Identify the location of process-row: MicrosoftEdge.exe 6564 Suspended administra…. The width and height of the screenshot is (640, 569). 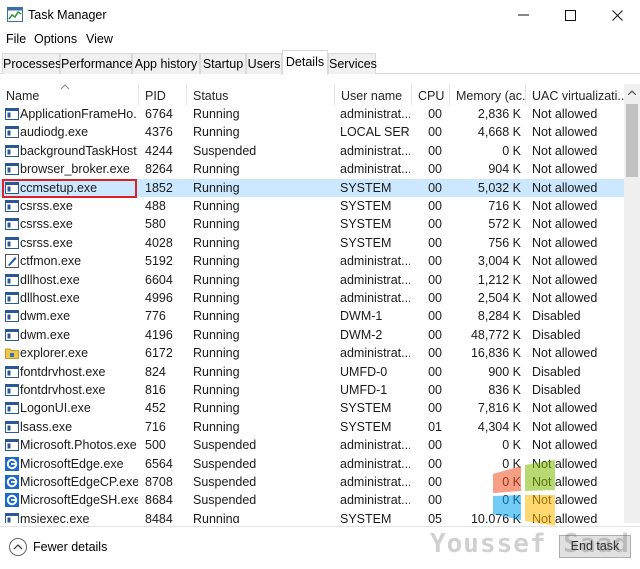
(312, 464).